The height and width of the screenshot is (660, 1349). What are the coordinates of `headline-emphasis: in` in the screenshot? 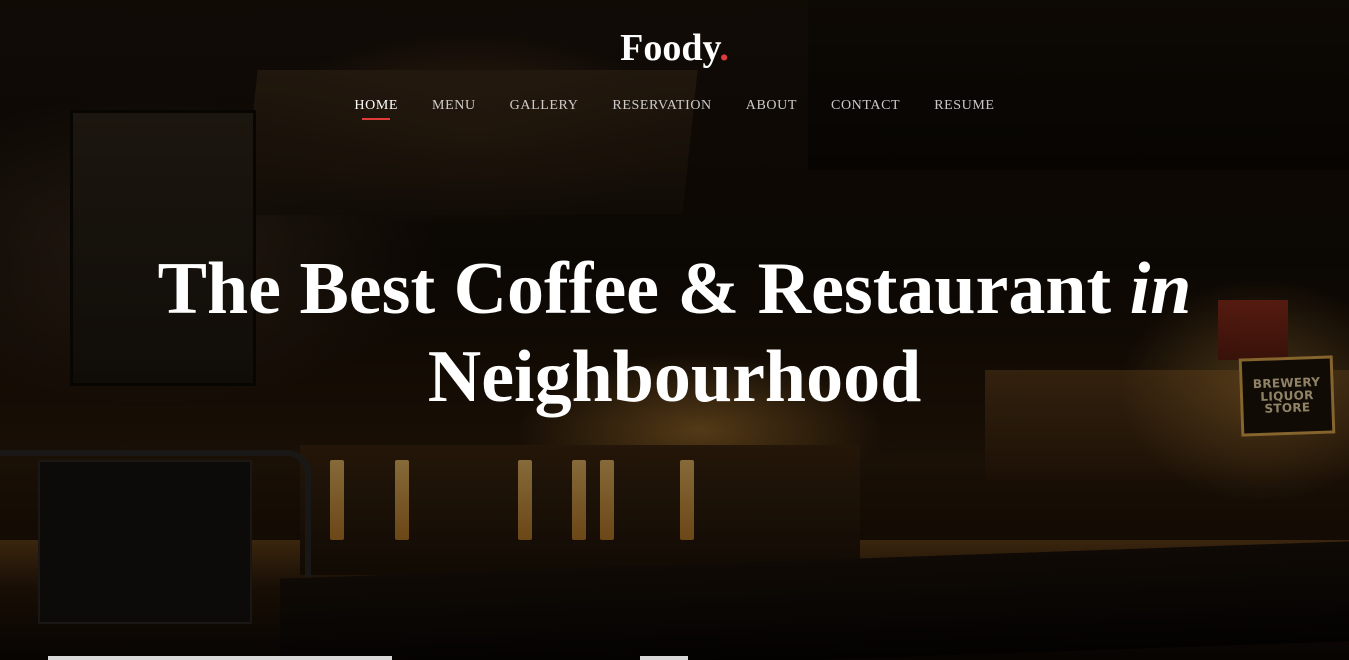 It's located at (1160, 289).